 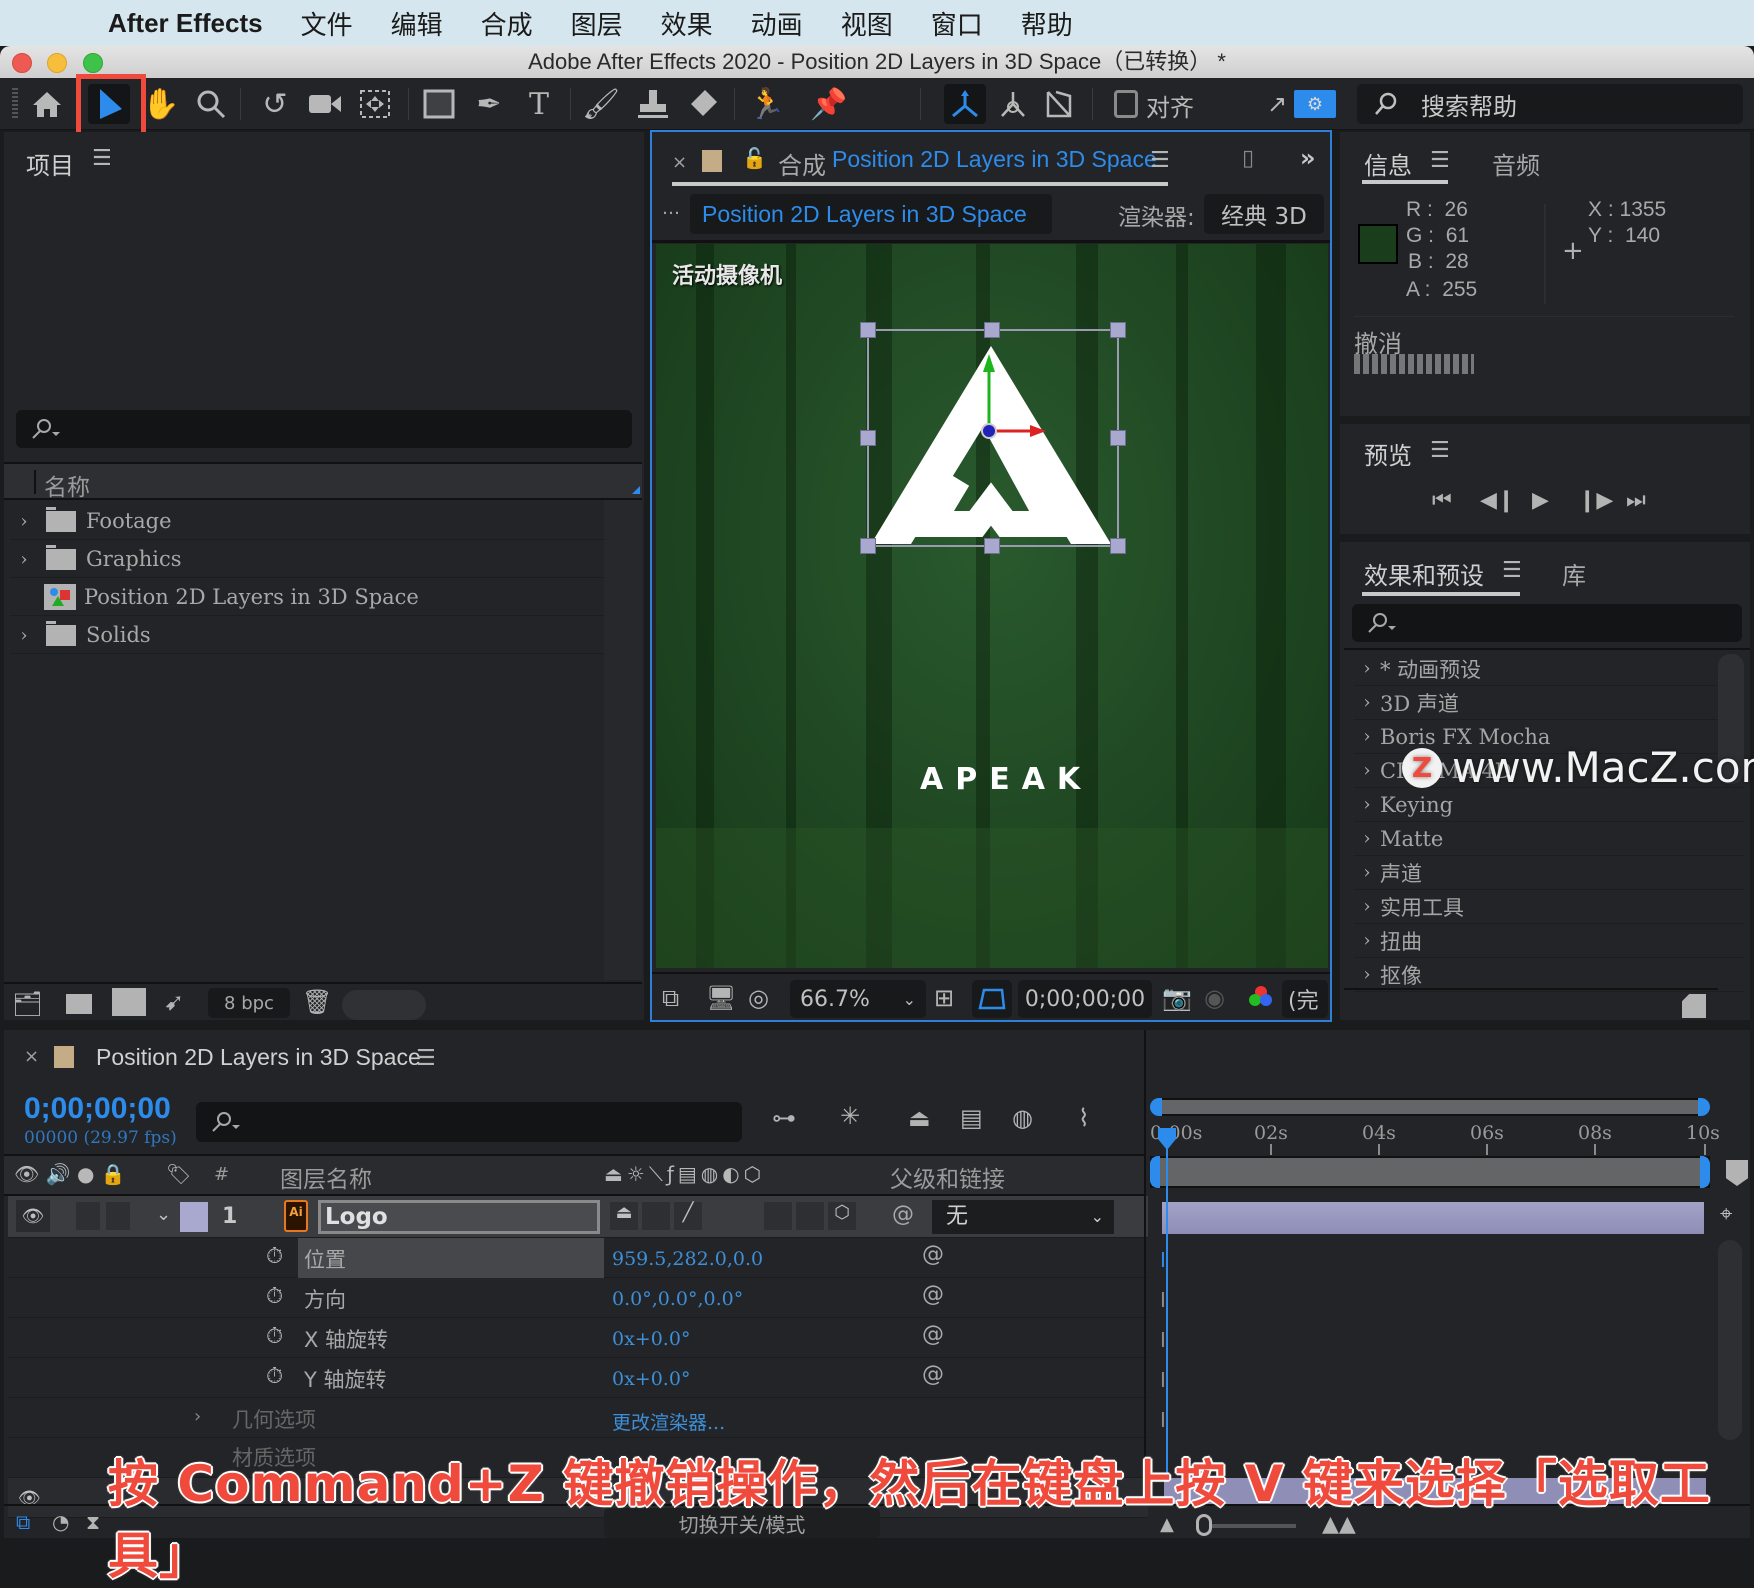 What do you see at coordinates (325, 104) in the screenshot?
I see `camera-tool` at bounding box center [325, 104].